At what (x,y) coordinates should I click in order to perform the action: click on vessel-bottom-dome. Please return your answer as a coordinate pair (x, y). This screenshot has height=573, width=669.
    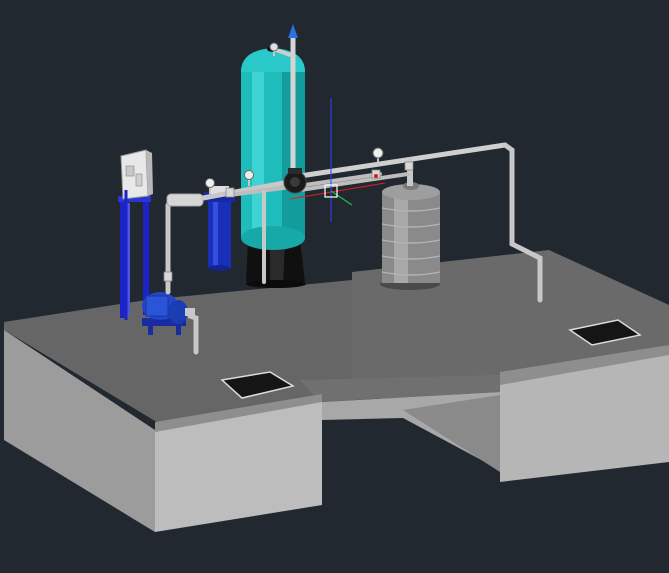
    Looking at the image, I should click on (273, 238).